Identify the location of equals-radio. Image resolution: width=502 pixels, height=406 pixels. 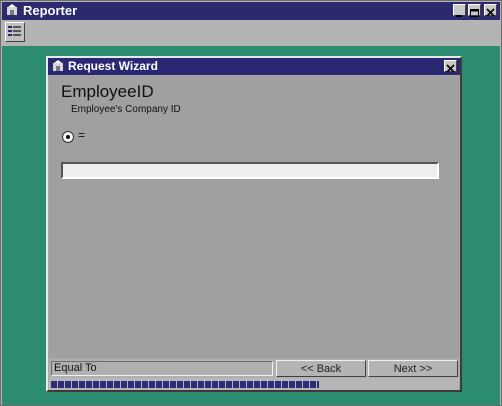
(68, 137).